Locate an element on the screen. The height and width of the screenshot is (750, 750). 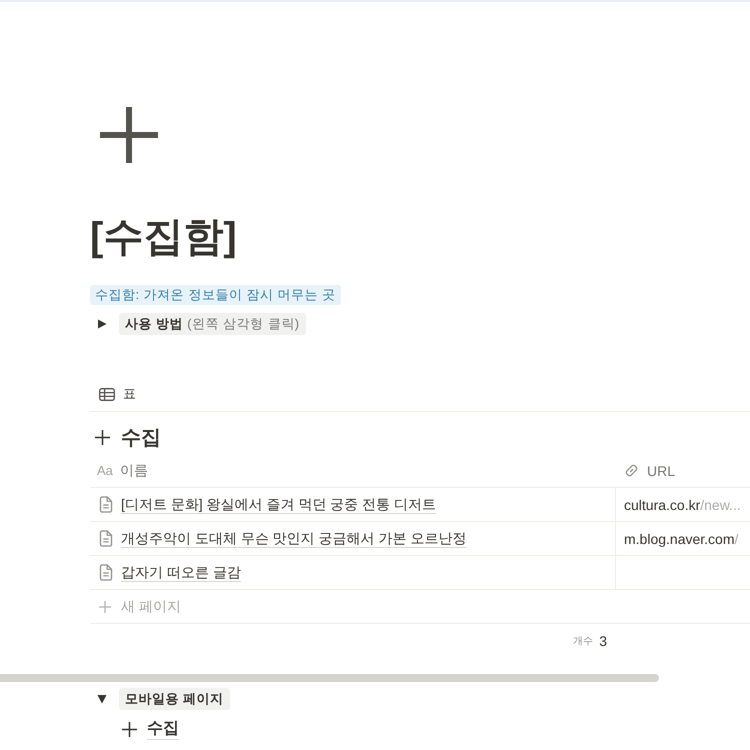
page-title-link: 개성주악이 도대체 무슨 맛인지 궁금해서 가본 오르난정 is located at coordinates (293, 539).